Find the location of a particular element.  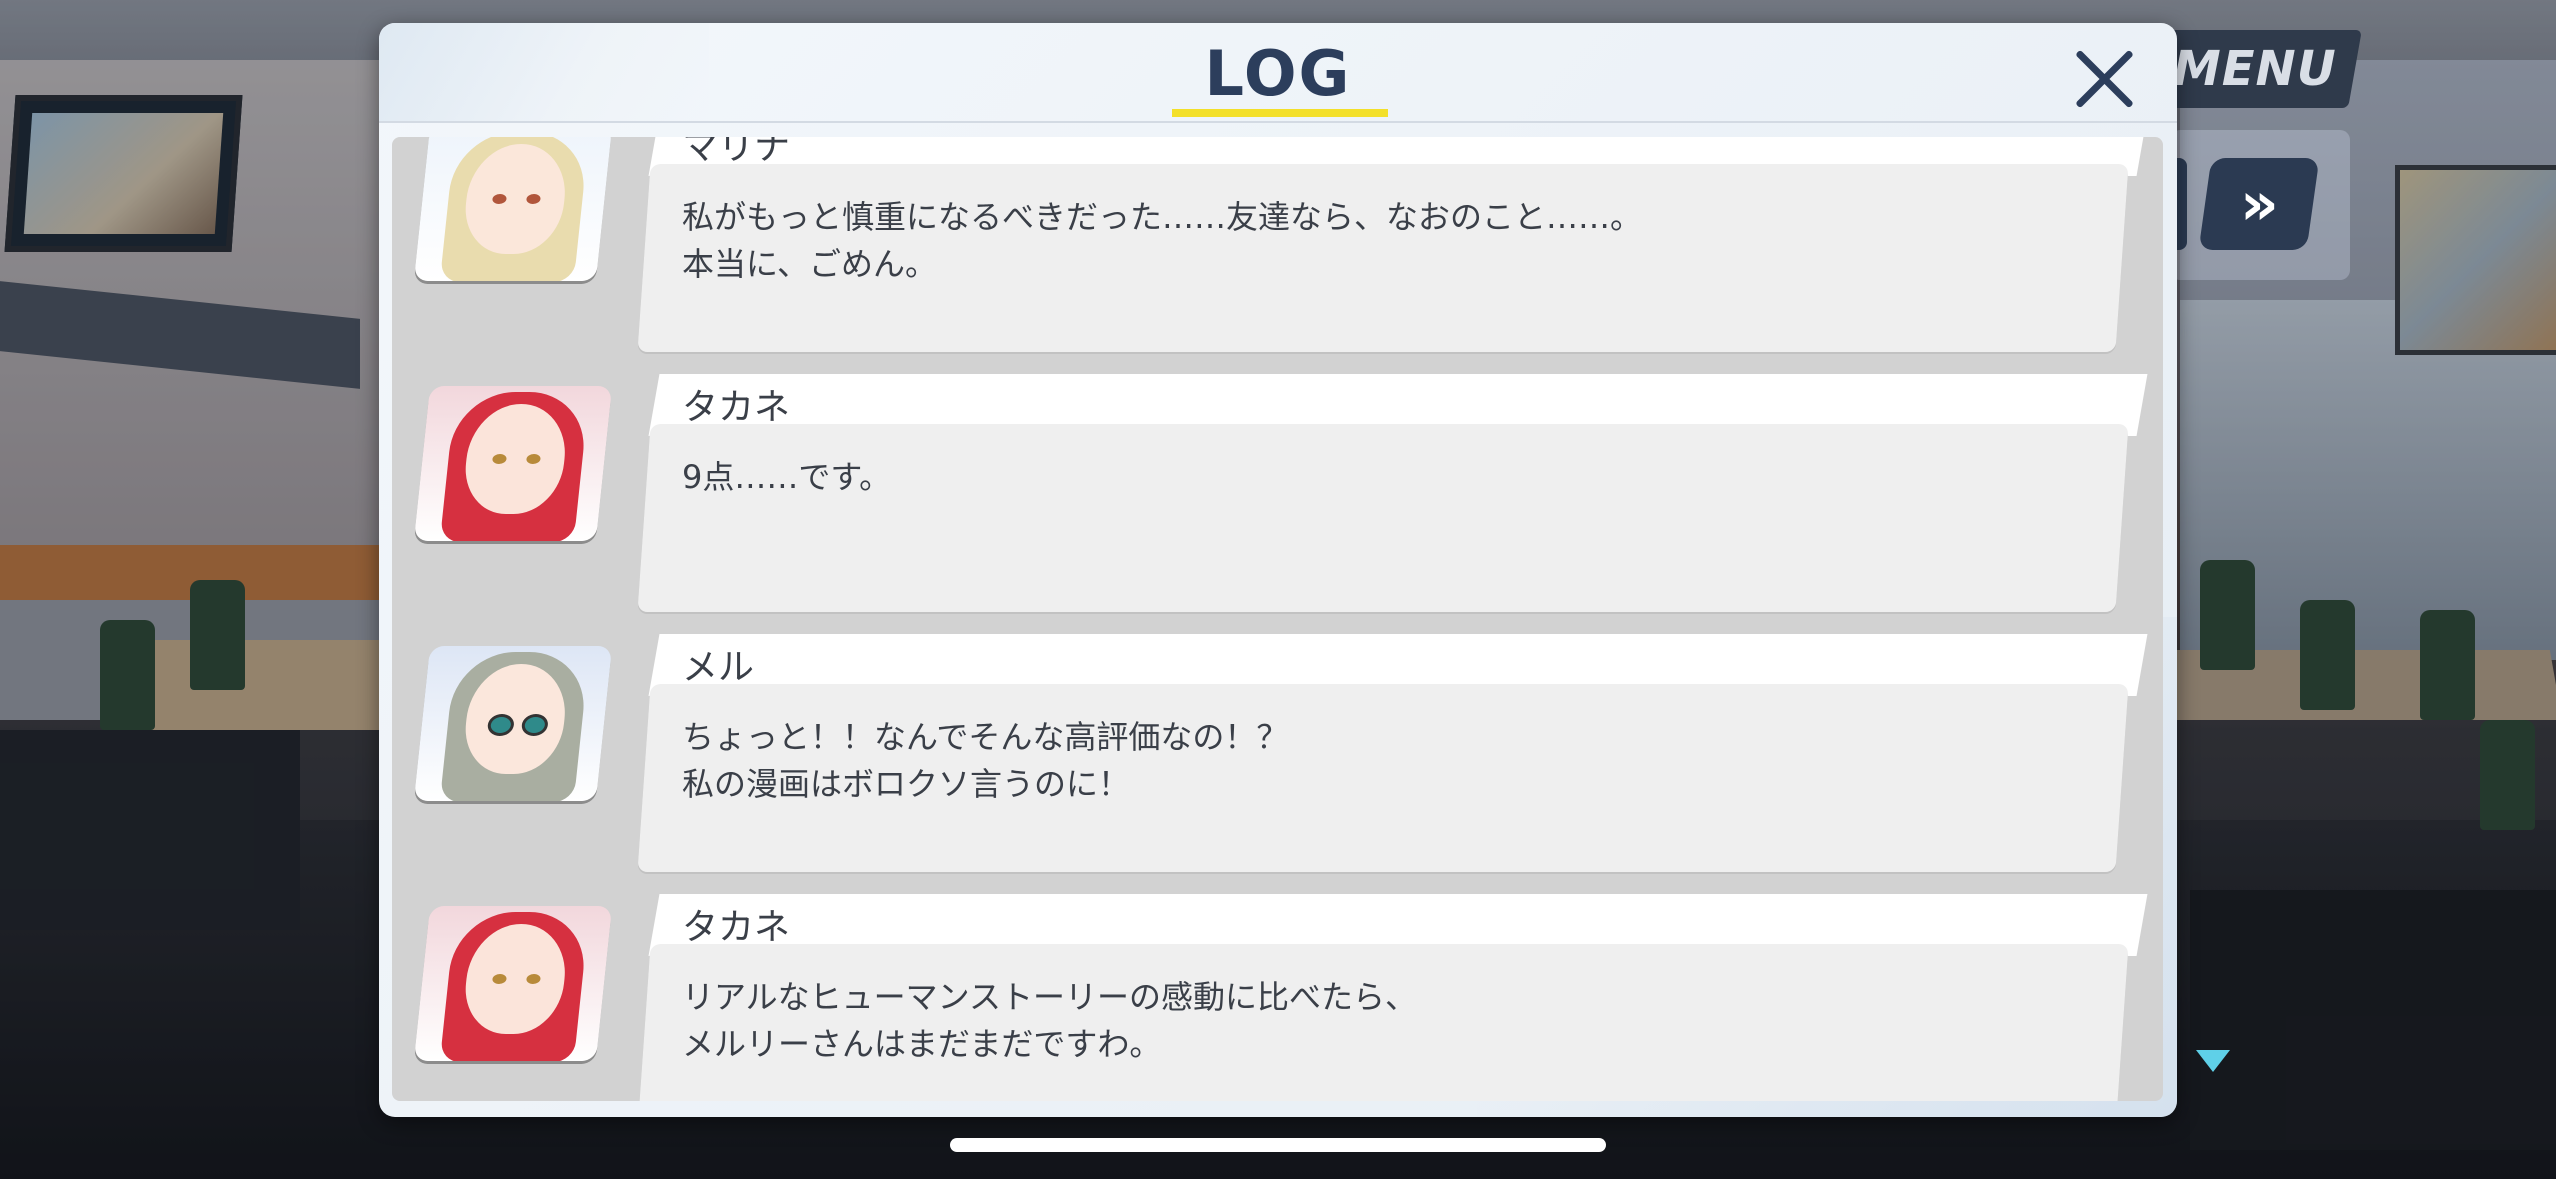

message-line: 9点……です。 is located at coordinates (787, 477).